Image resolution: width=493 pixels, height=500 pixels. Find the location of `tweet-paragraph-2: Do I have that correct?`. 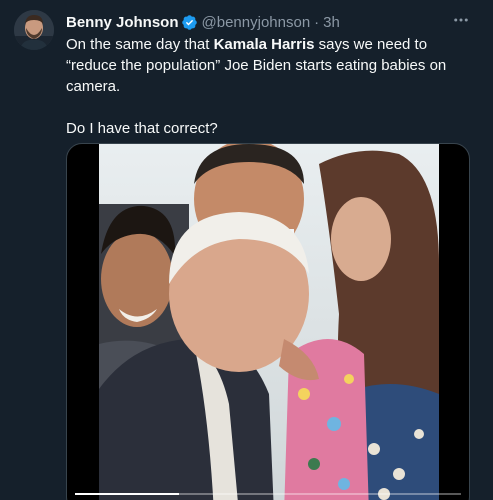

tweet-paragraph-2: Do I have that correct? is located at coordinates (142, 128).